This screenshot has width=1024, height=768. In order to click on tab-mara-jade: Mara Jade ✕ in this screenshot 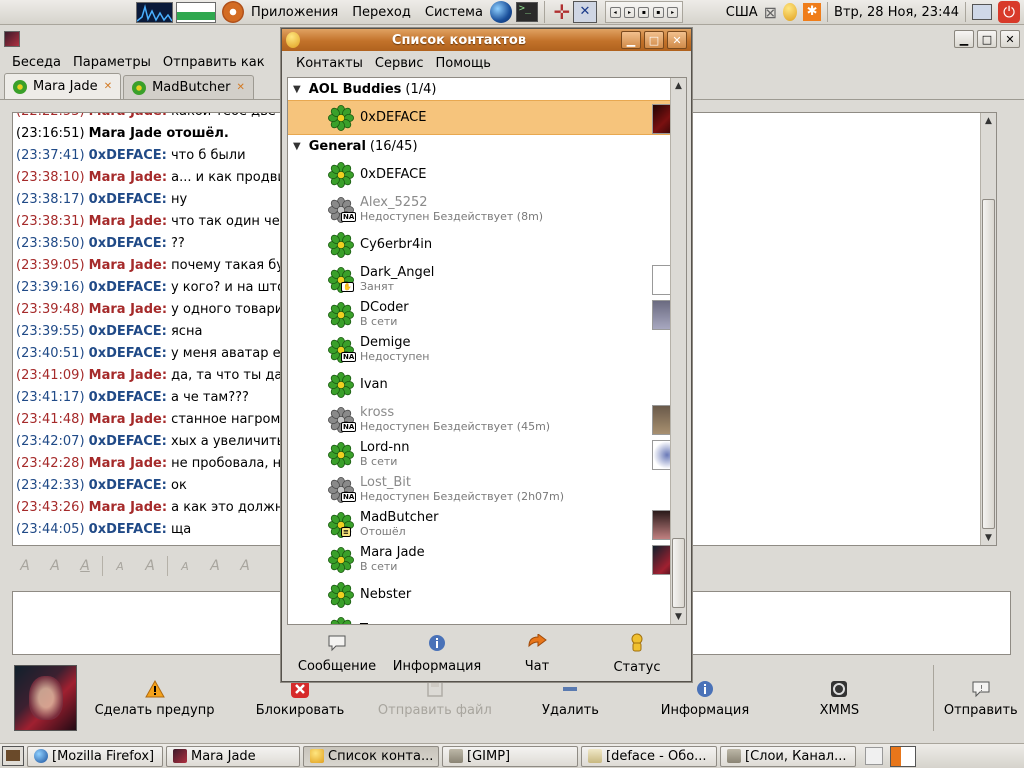, I will do `click(63, 86)`.